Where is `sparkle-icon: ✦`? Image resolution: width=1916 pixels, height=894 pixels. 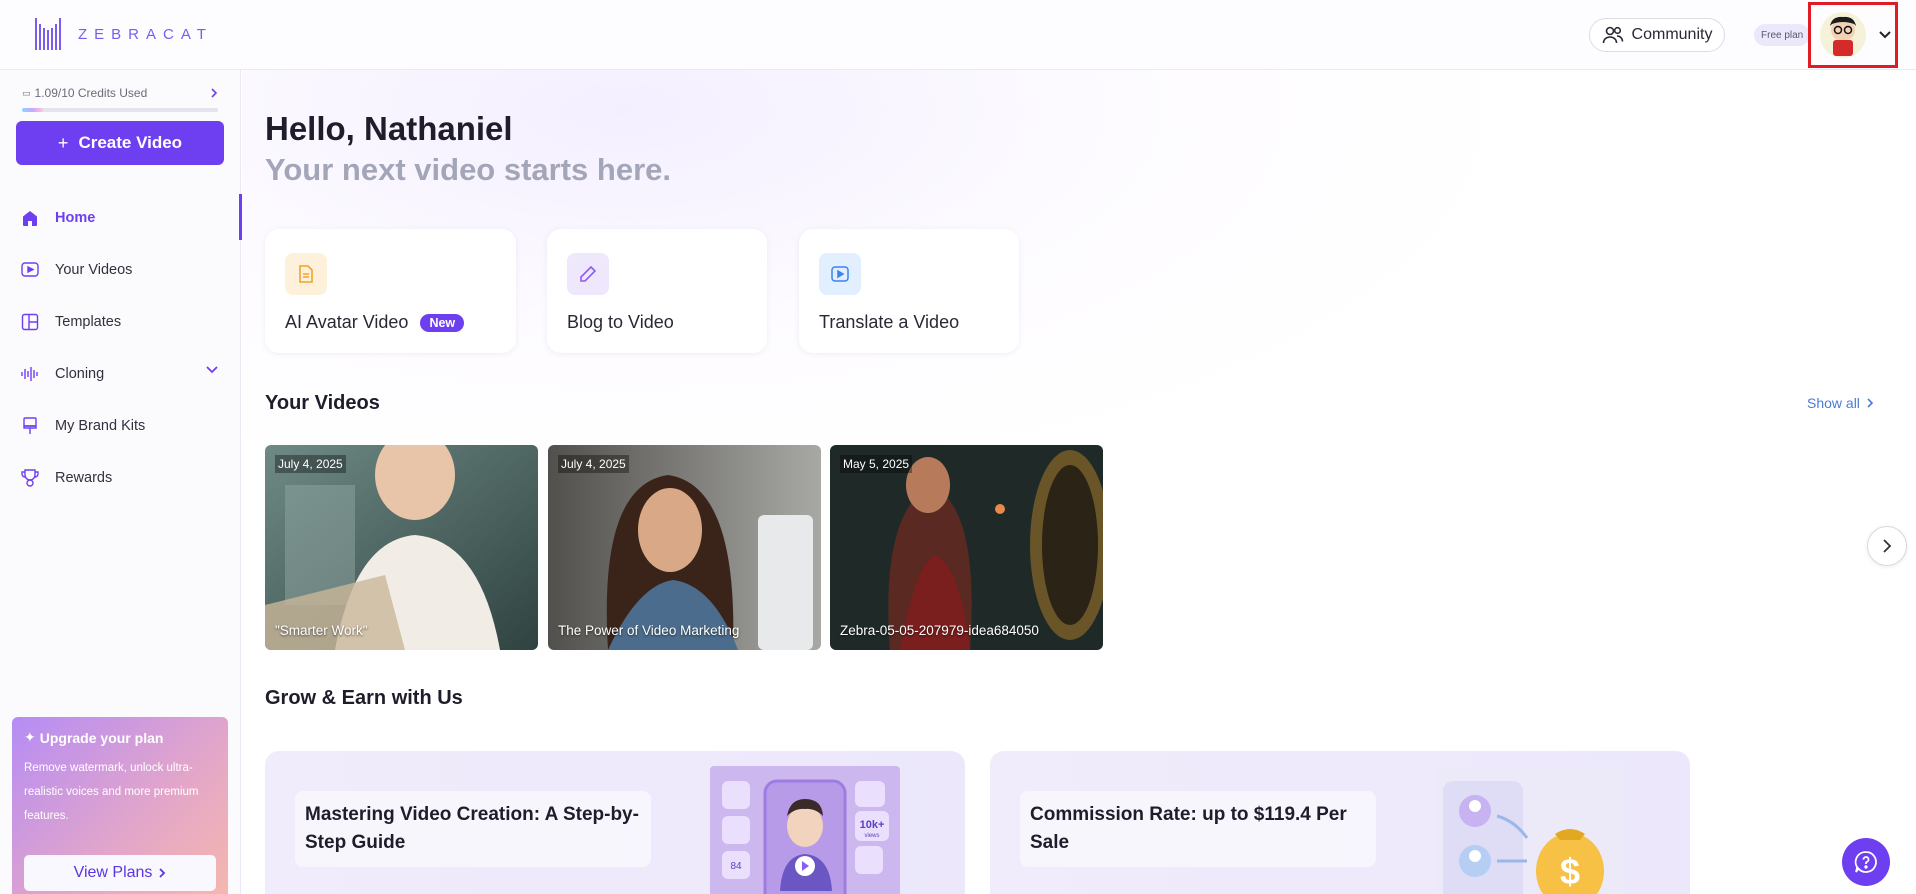
sparkle-icon: ✦ is located at coordinates (30, 737).